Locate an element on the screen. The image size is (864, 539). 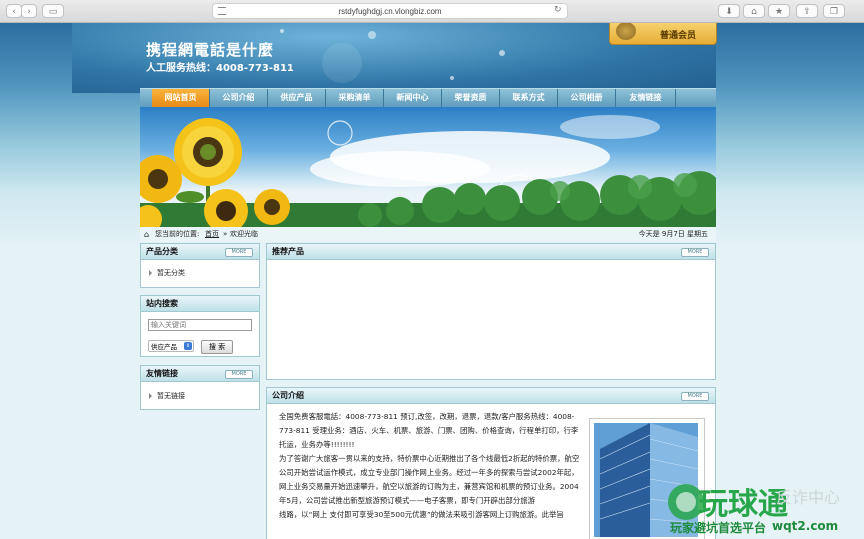
nav-about: 公司介绍 is located at coordinates (239, 98).